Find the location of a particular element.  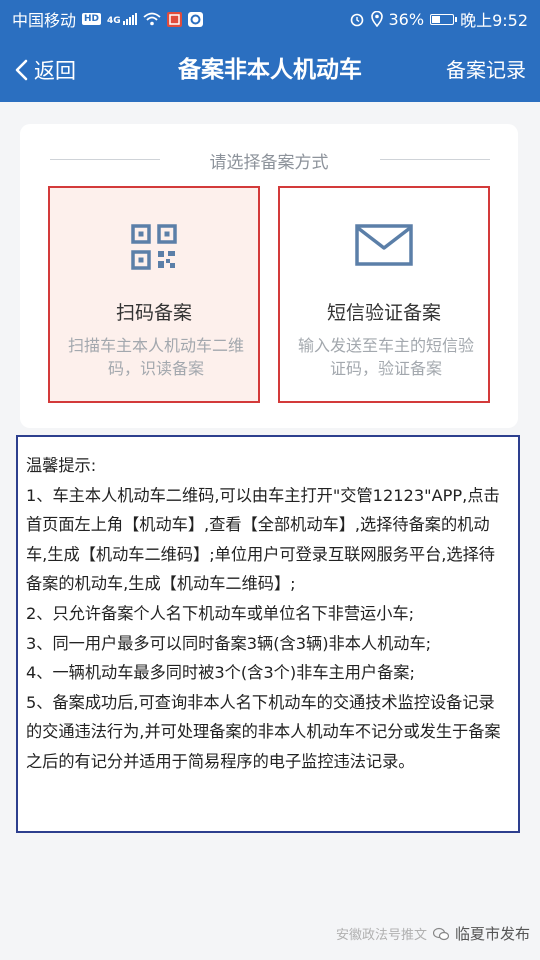

location-icon is located at coordinates (376, 19).